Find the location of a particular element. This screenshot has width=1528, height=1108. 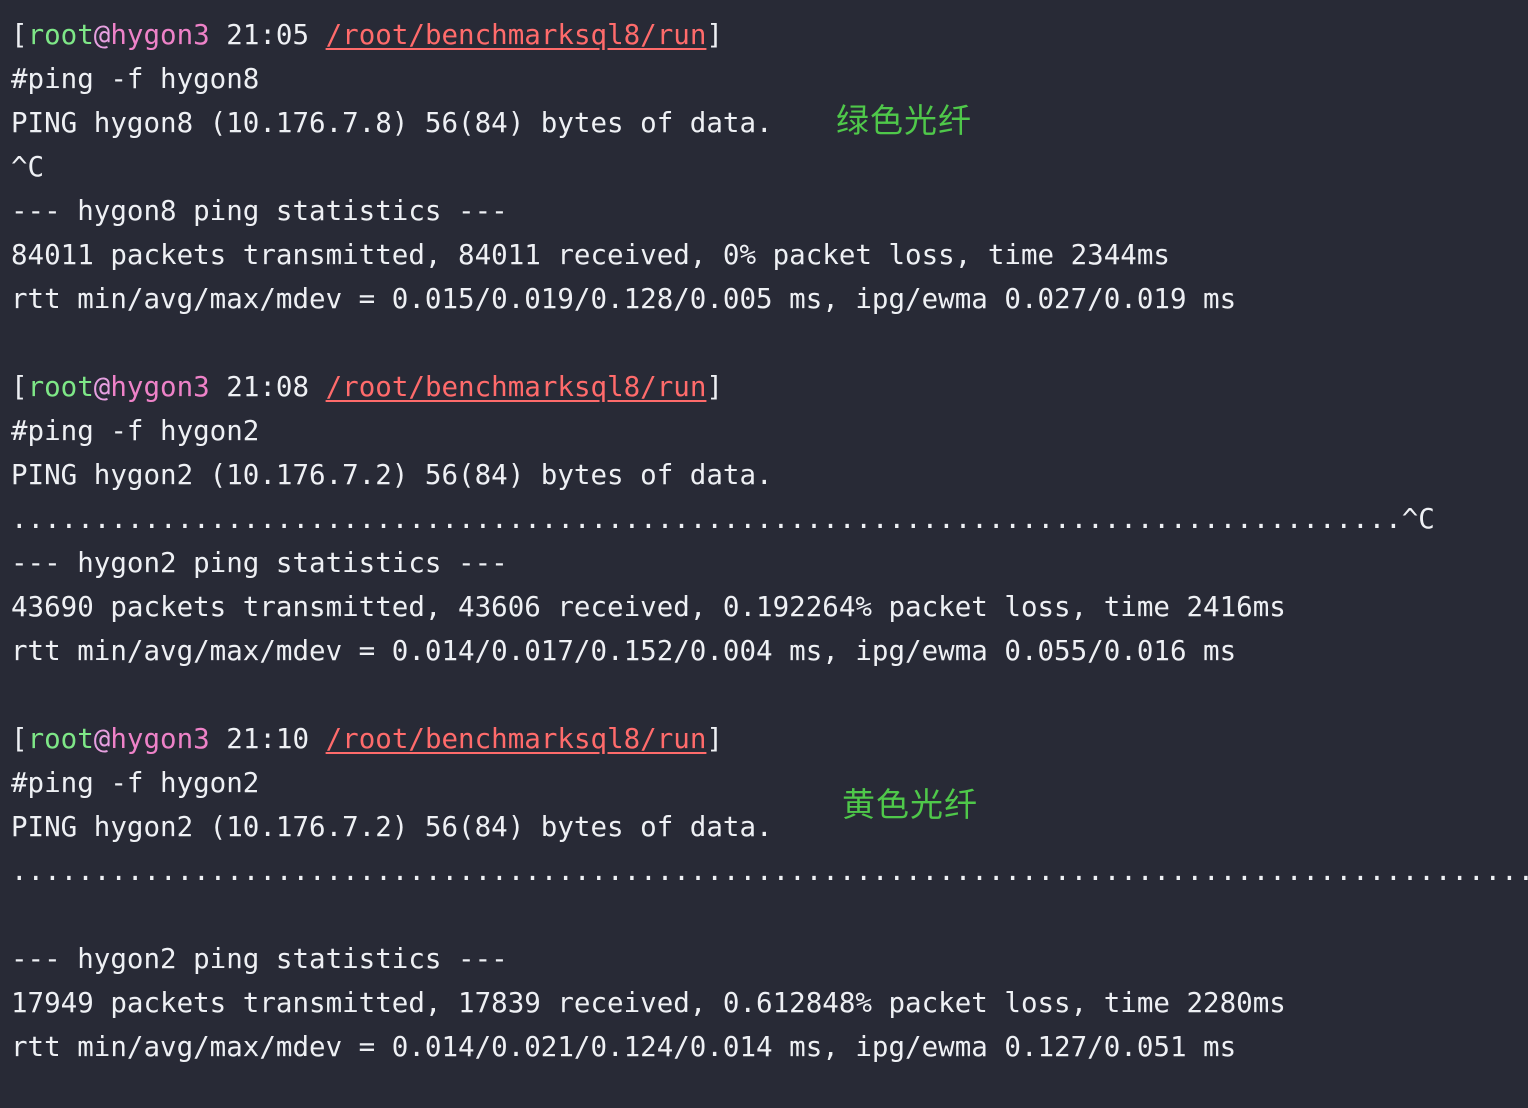

prompt-time: 21:05 is located at coordinates (267, 35).